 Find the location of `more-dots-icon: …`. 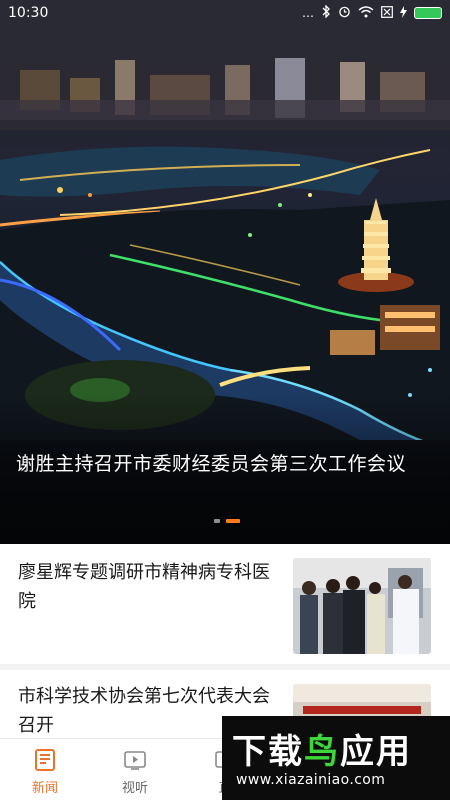

more-dots-icon: … is located at coordinates (308, 13).